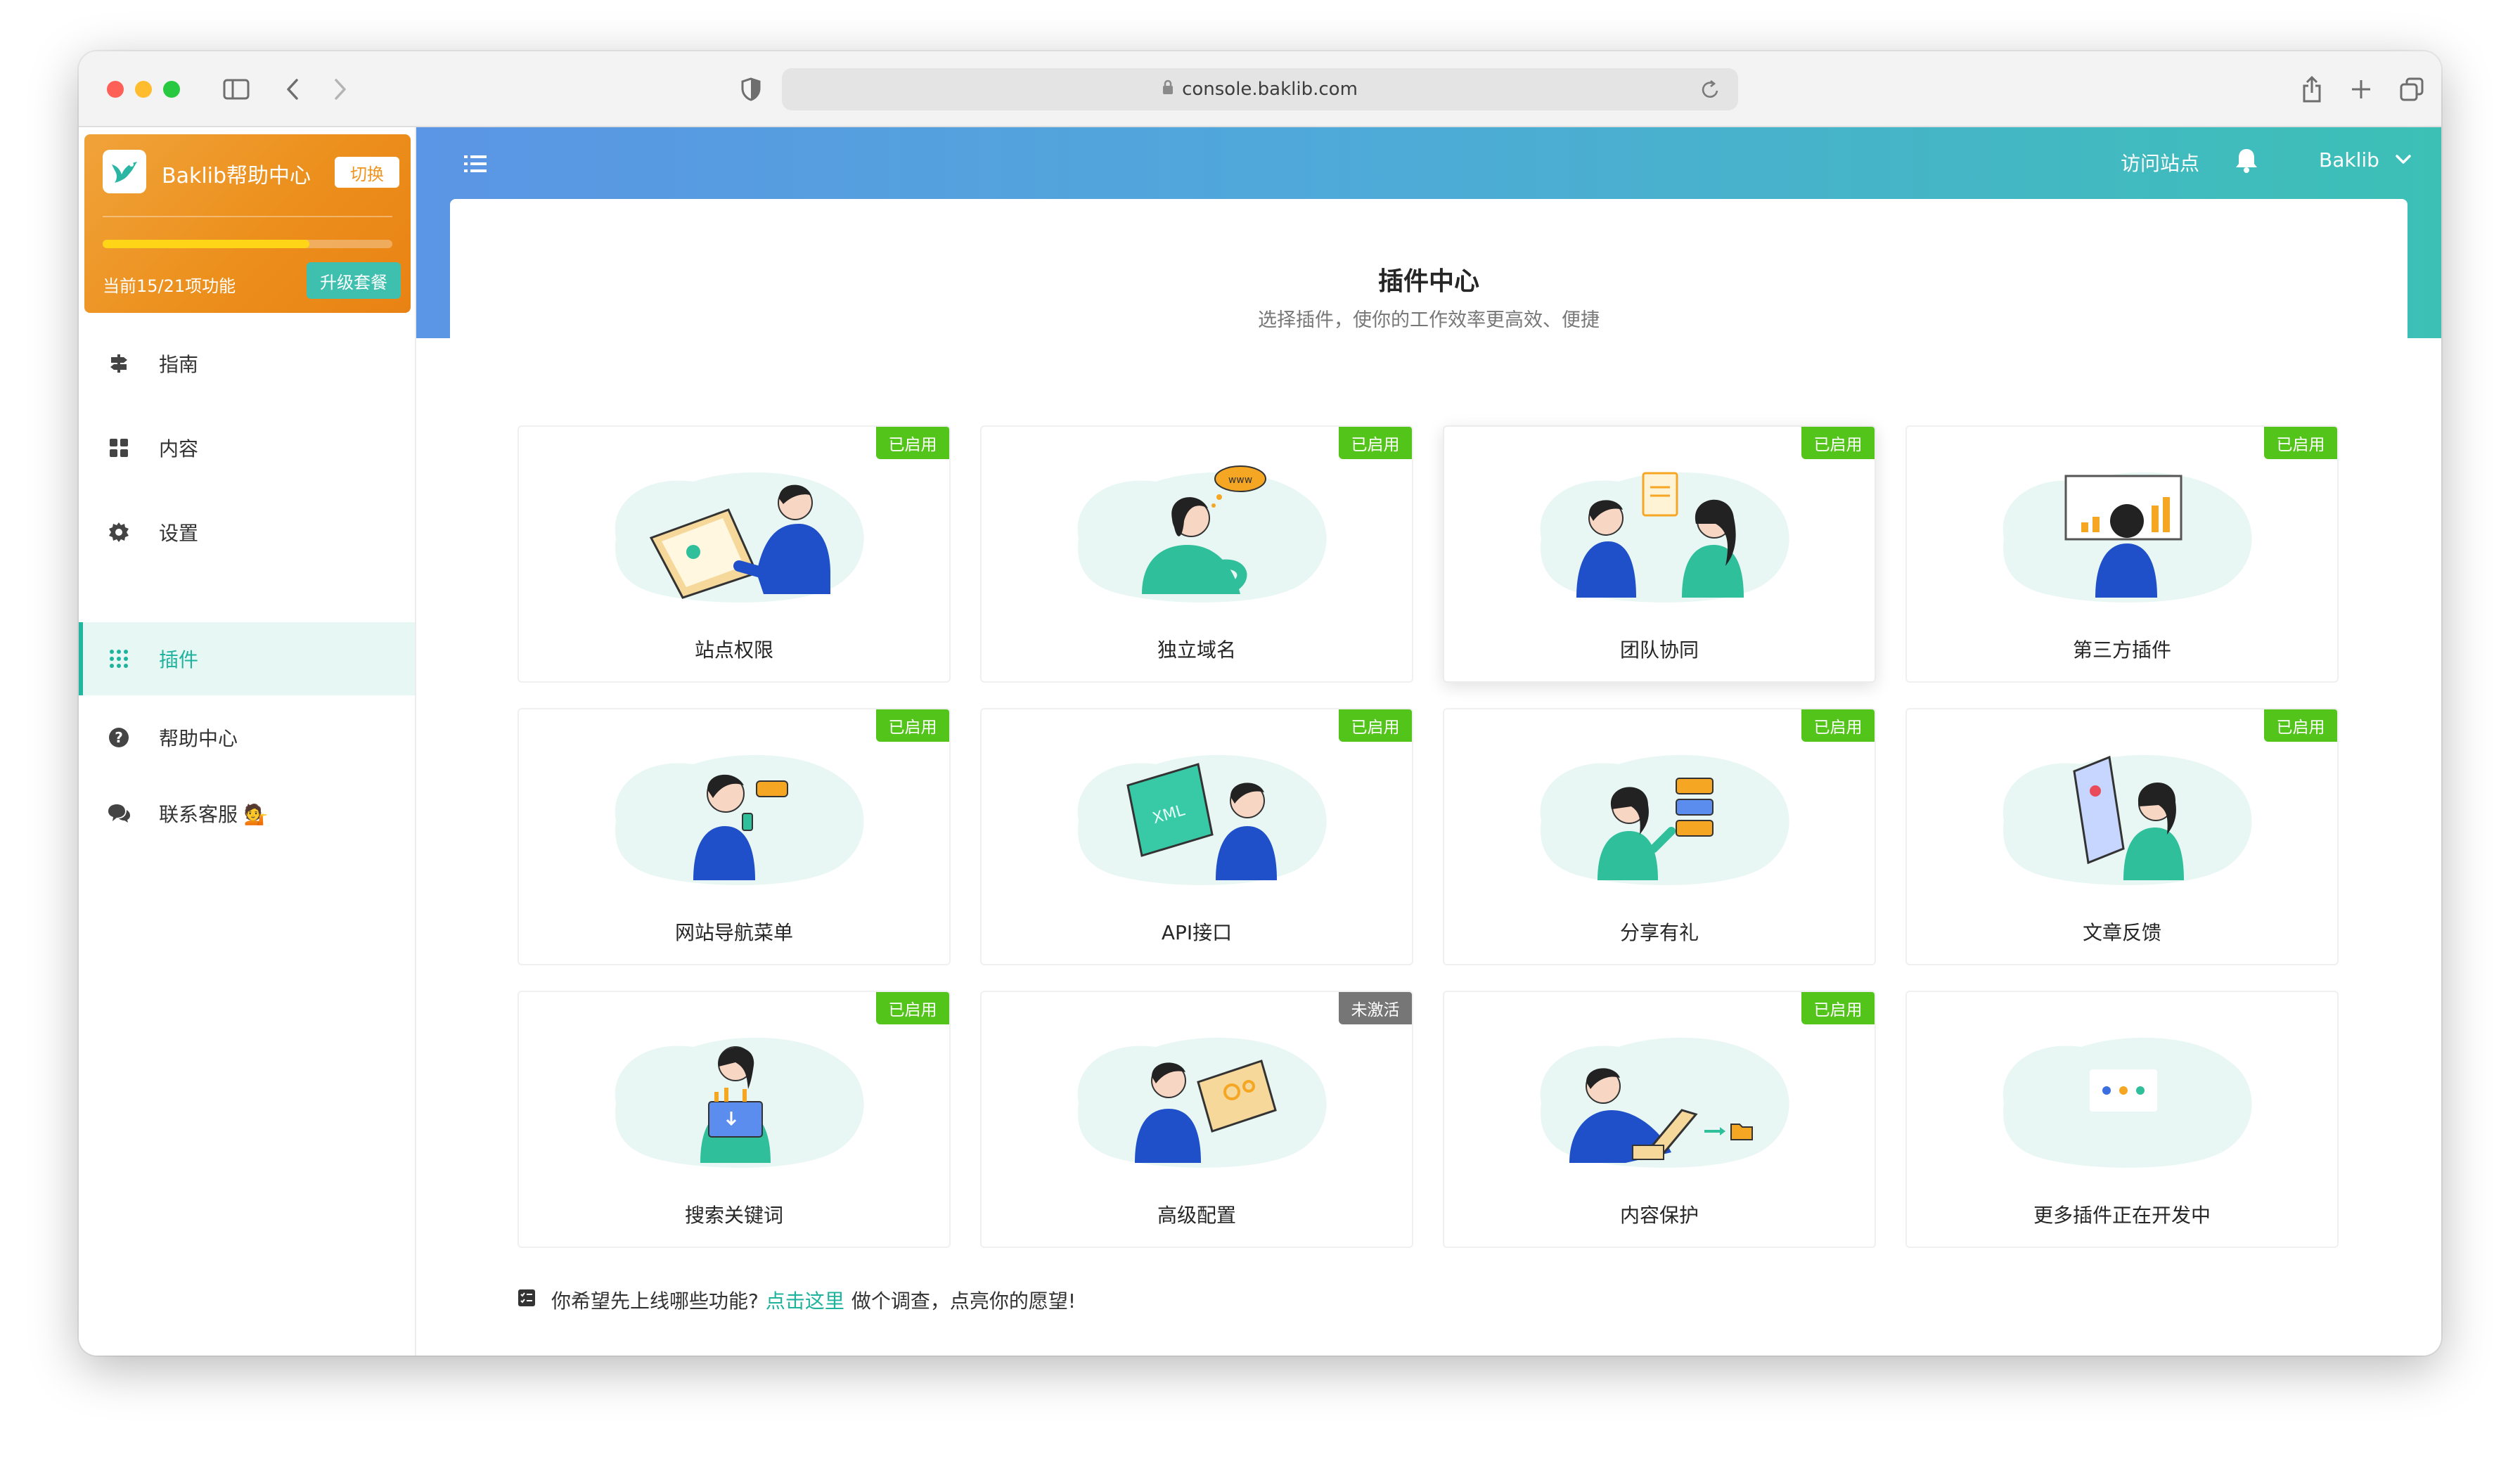 The height and width of the screenshot is (1461, 2520). What do you see at coordinates (1375, 1008) in the screenshot?
I see `status-badge: 未激活` at bounding box center [1375, 1008].